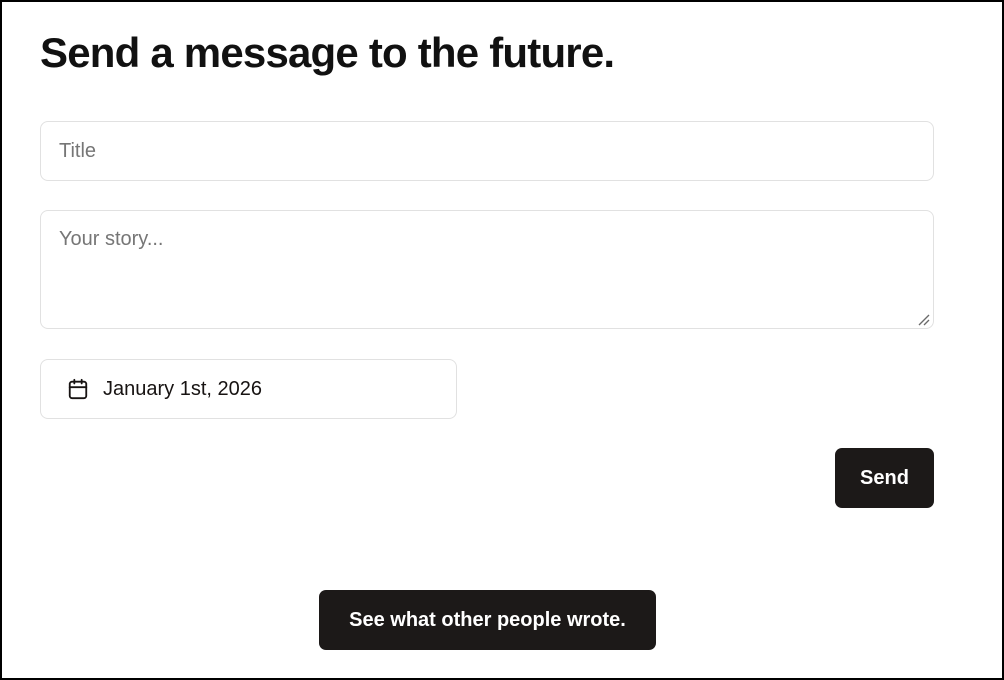 This screenshot has height=680, width=1004. I want to click on selected-date: January 1st, 2026, so click(182, 388).